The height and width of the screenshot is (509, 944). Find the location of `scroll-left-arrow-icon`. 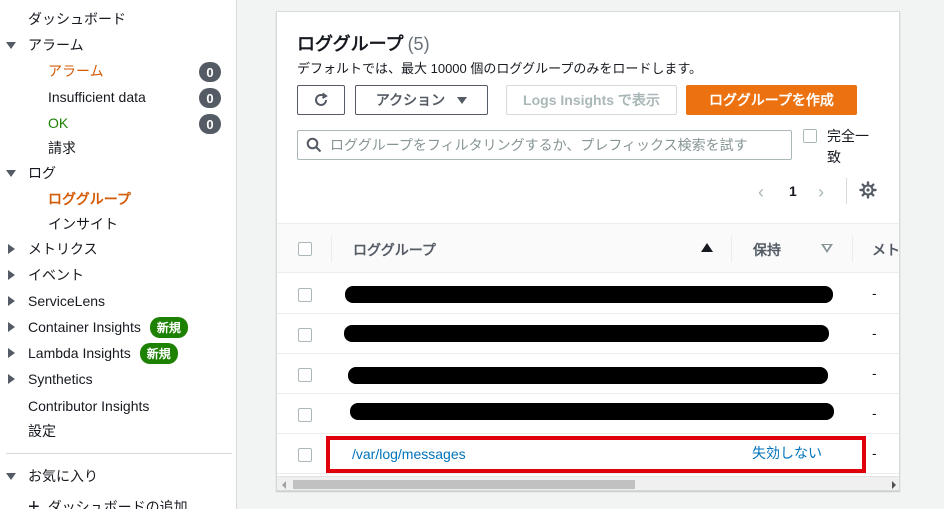

scroll-left-arrow-icon is located at coordinates (284, 485).